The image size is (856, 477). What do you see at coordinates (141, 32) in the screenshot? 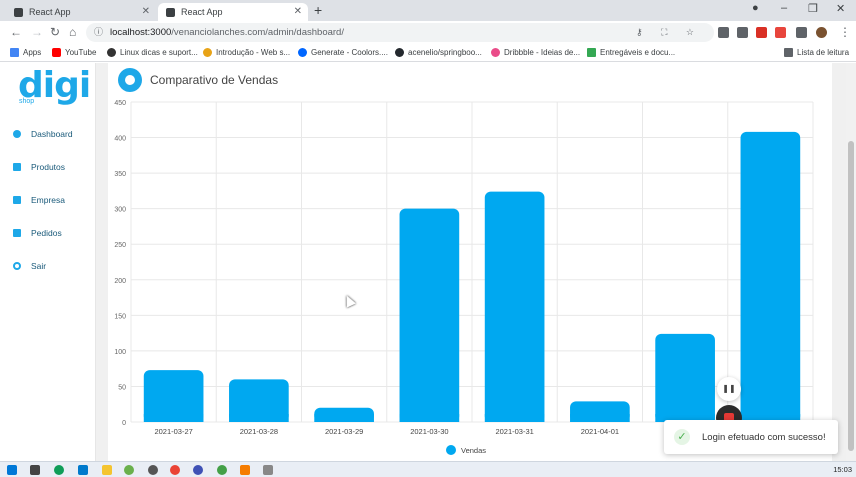
I see `url-host: localhost:3000` at bounding box center [141, 32].